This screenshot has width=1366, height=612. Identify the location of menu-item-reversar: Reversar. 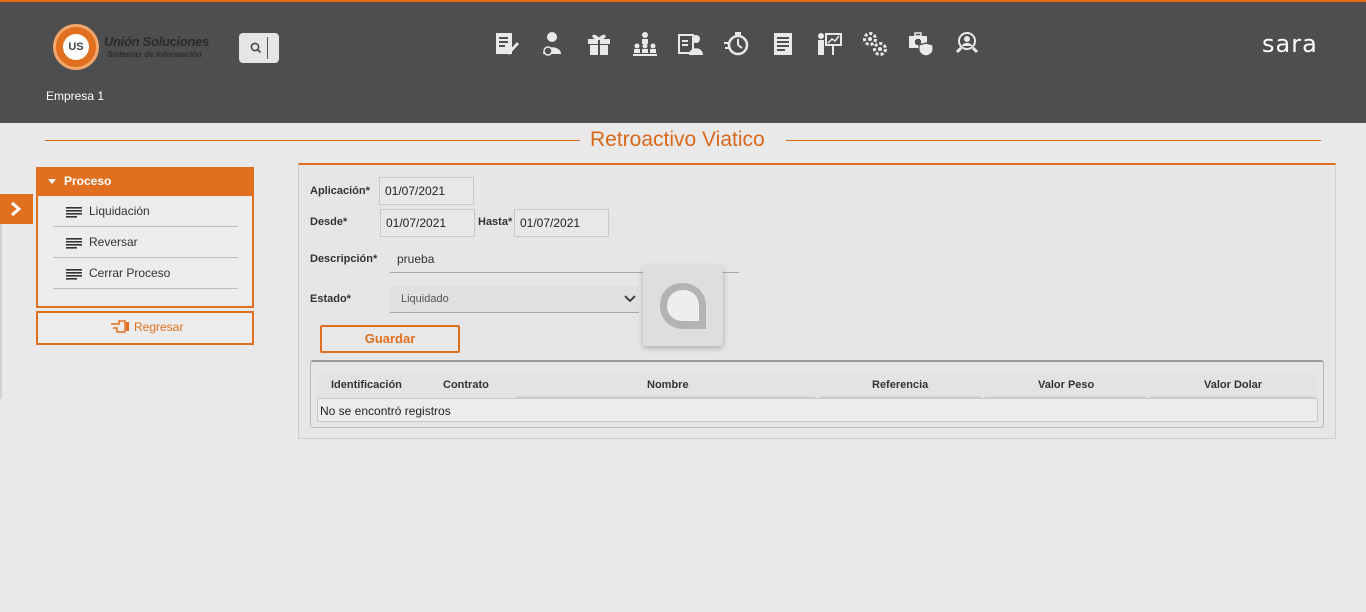
(145, 242).